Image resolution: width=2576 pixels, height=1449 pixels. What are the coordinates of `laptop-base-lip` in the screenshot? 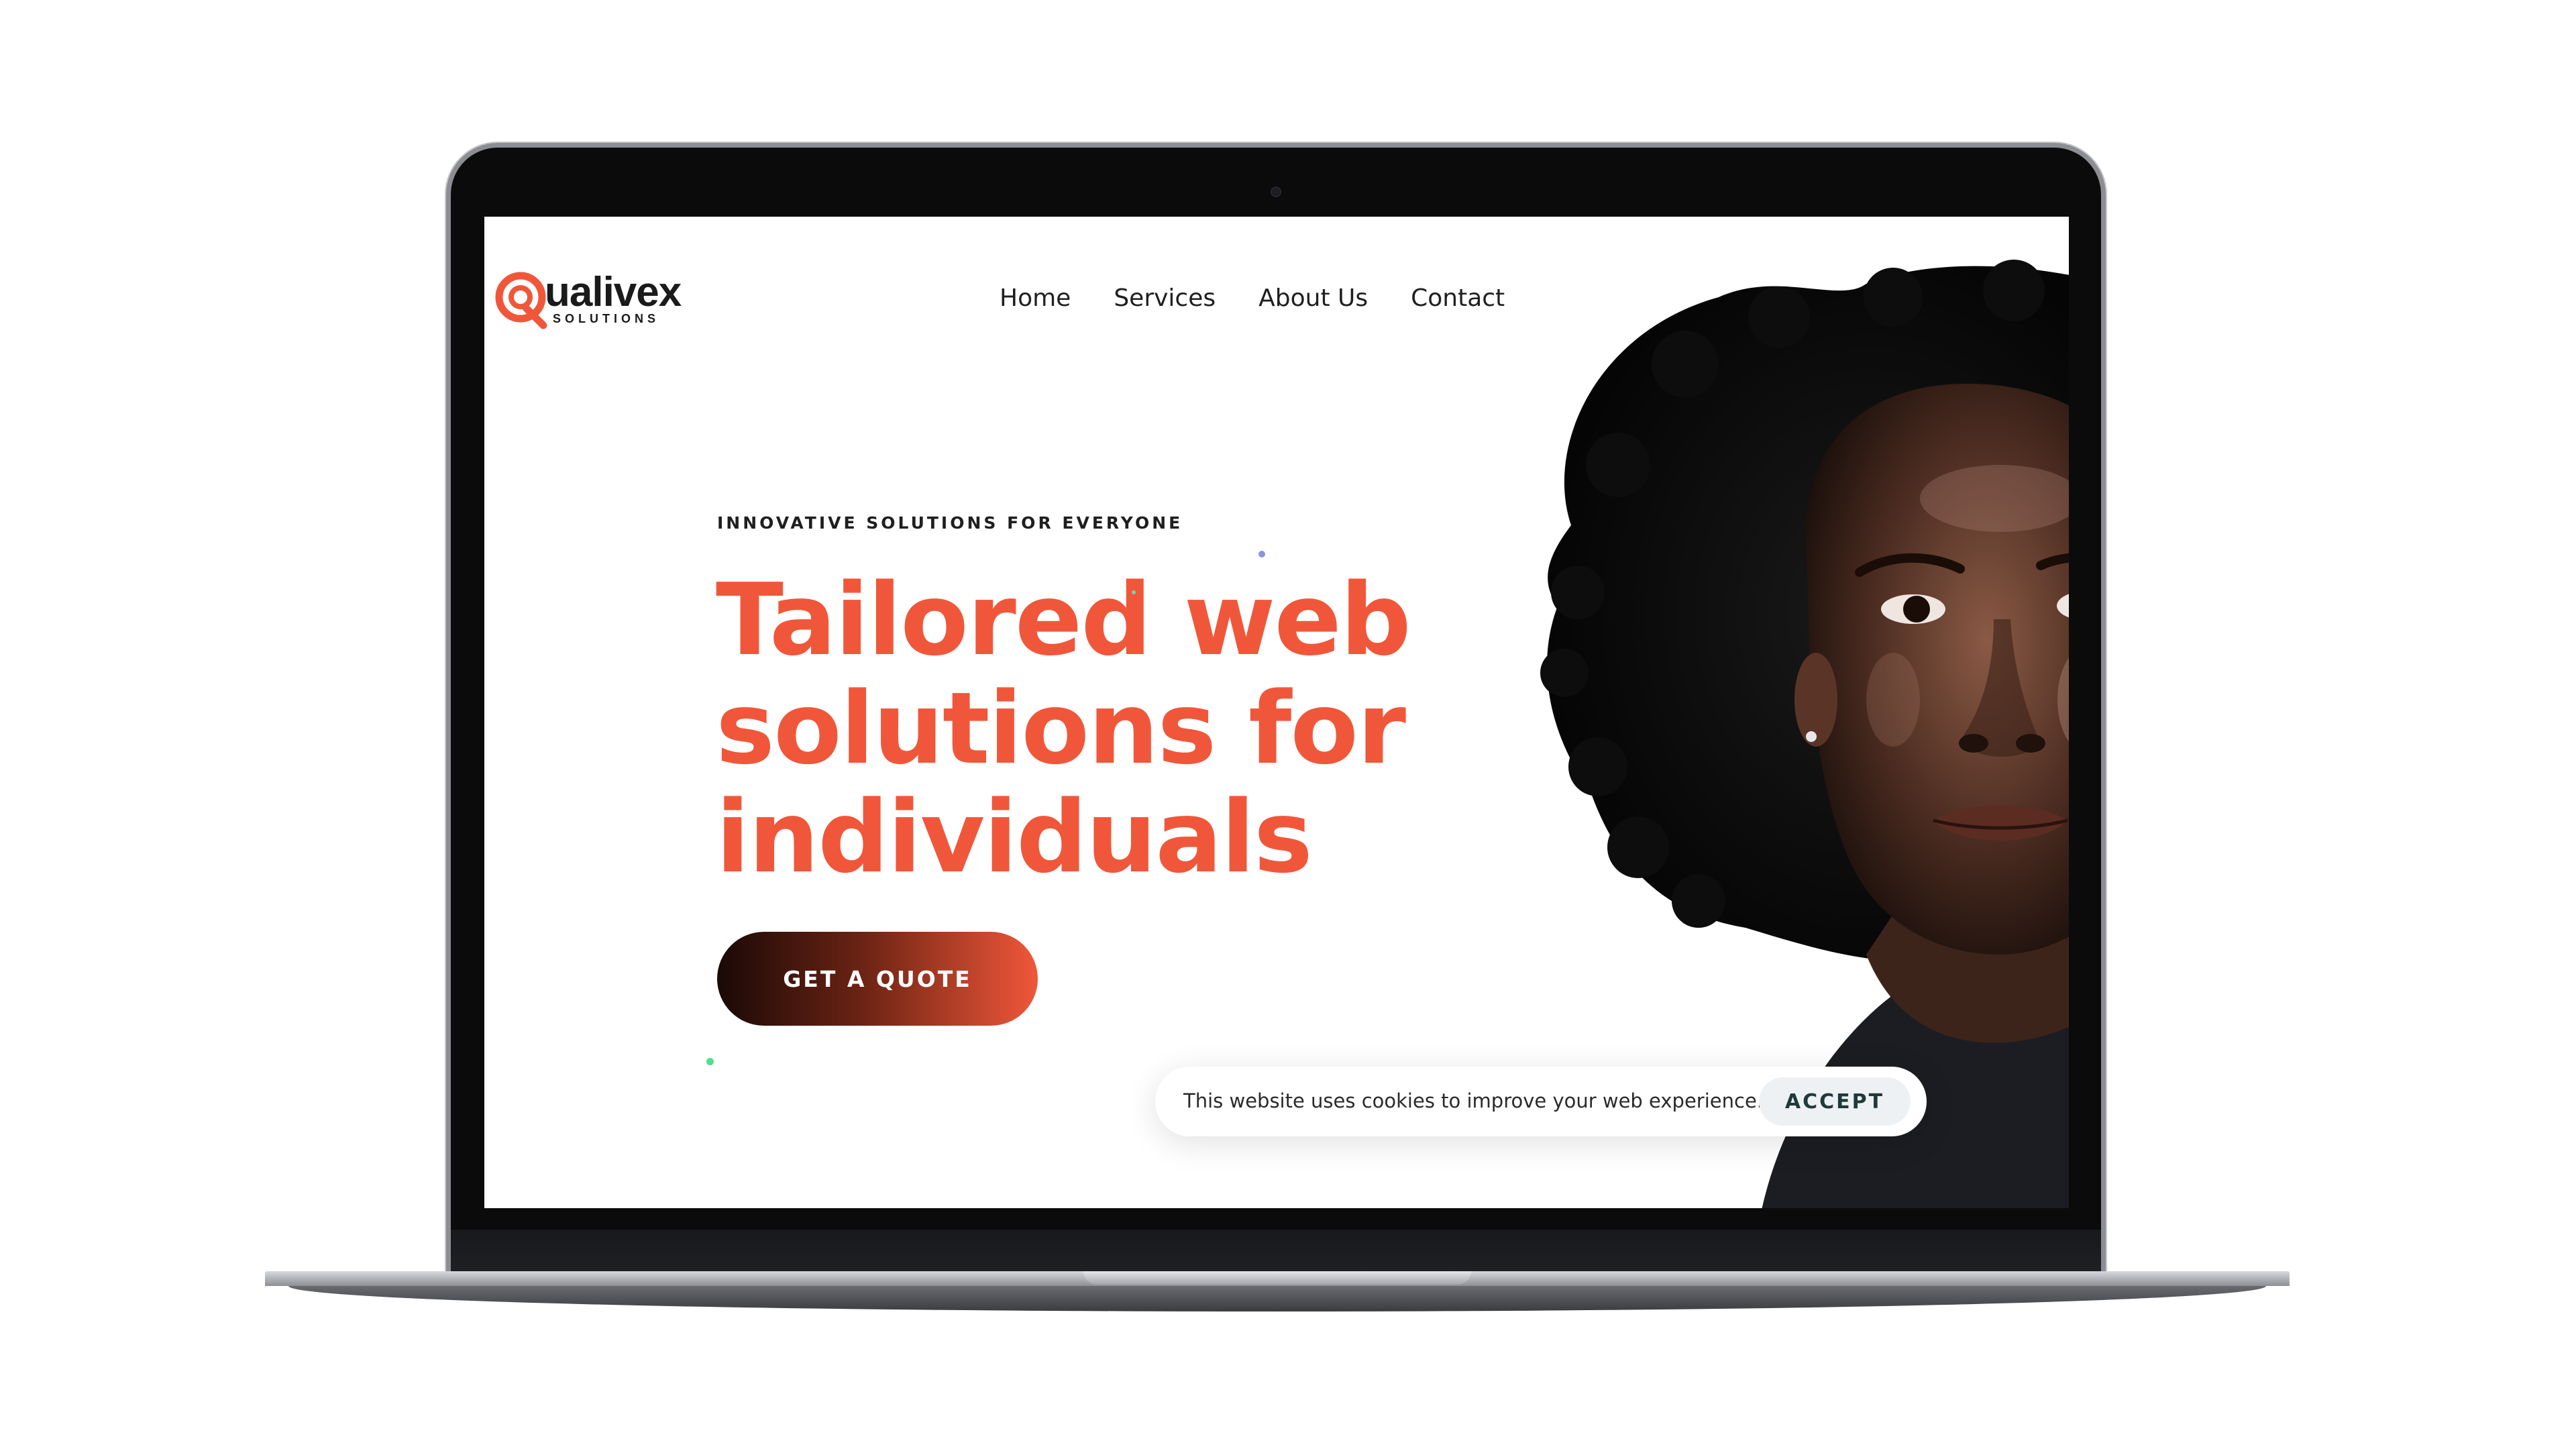 It's located at (1277, 1298).